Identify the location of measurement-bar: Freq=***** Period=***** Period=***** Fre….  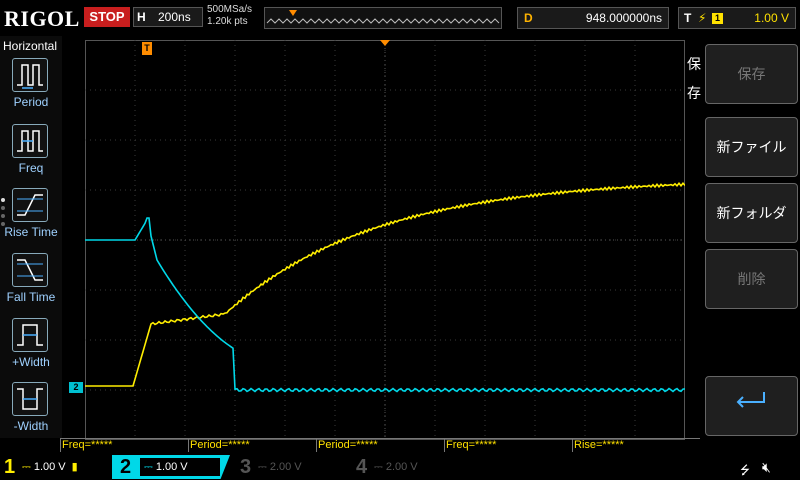
(380, 445).